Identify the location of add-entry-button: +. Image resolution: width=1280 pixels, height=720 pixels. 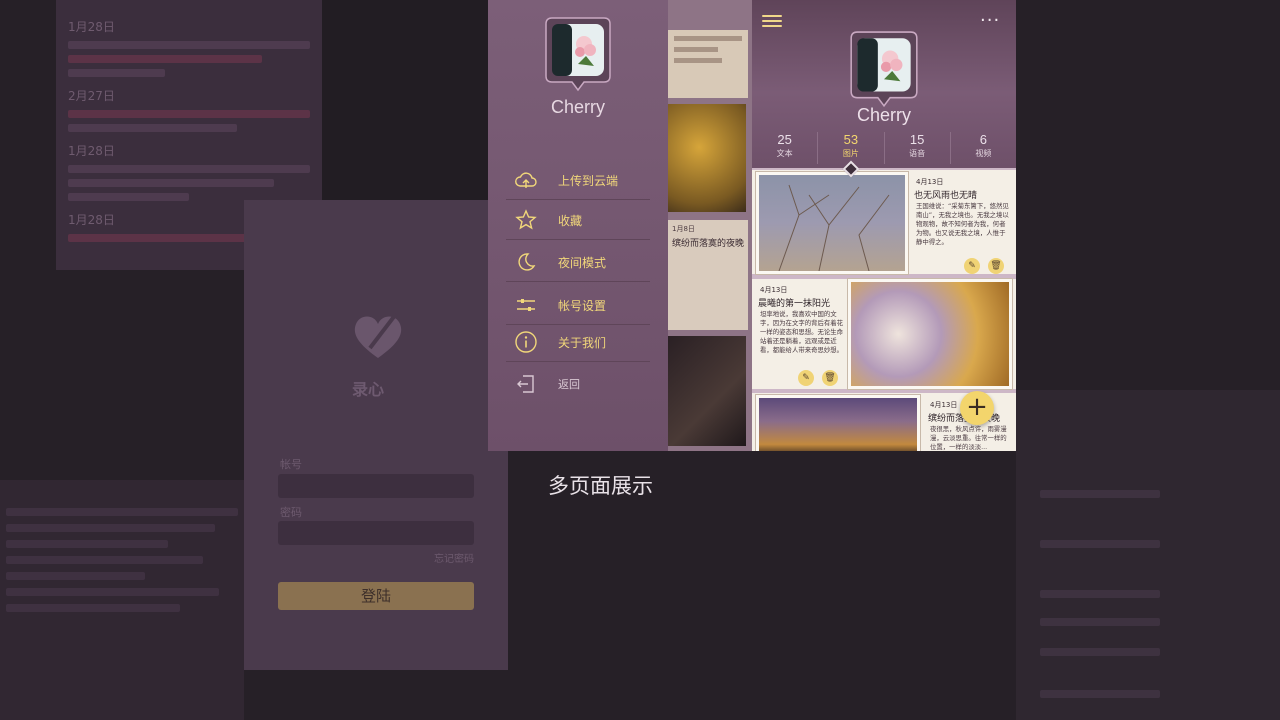
(977, 408).